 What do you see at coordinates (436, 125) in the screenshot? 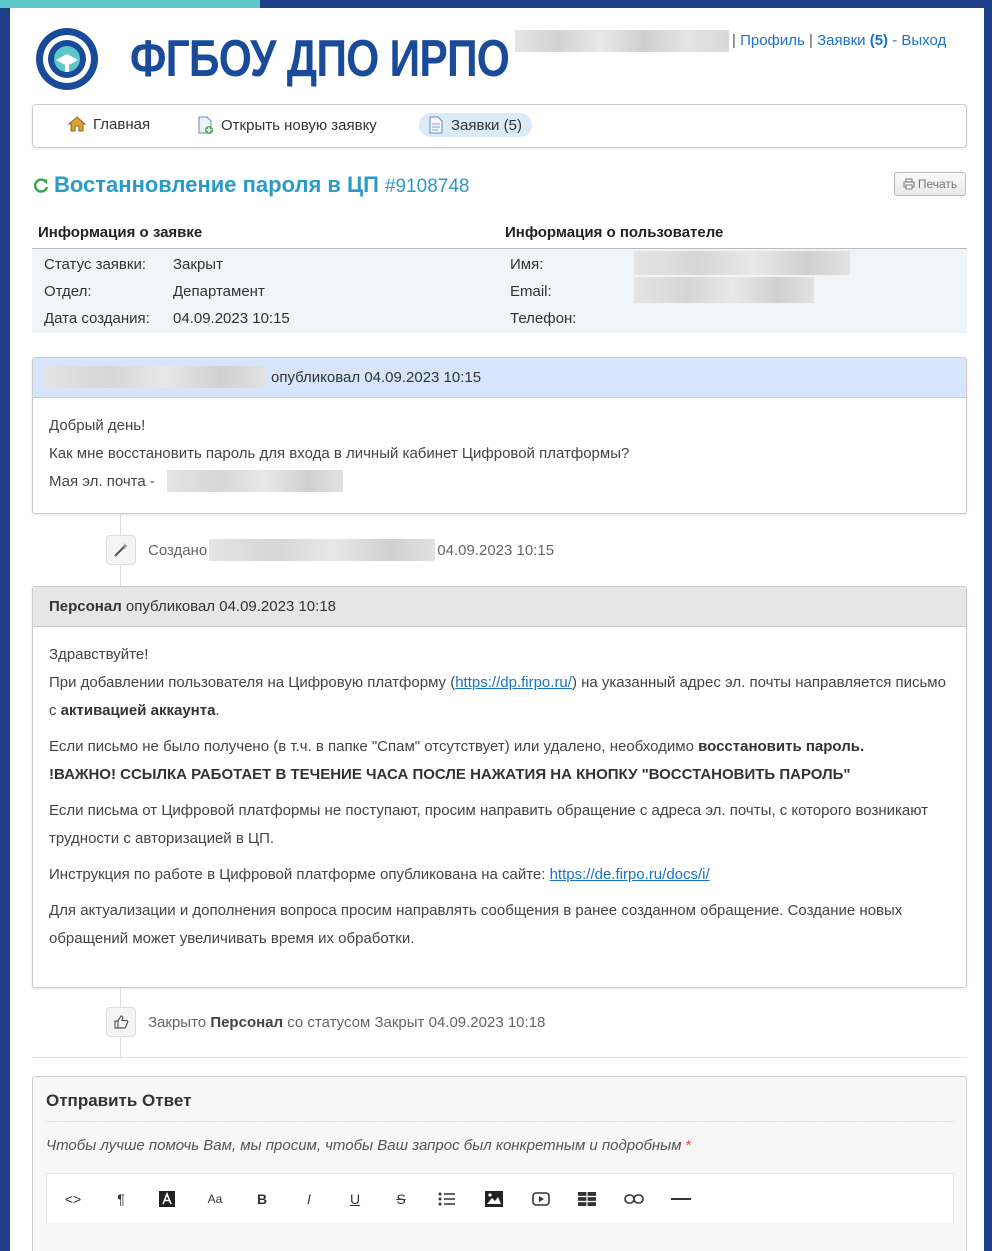
I see `document-icon` at bounding box center [436, 125].